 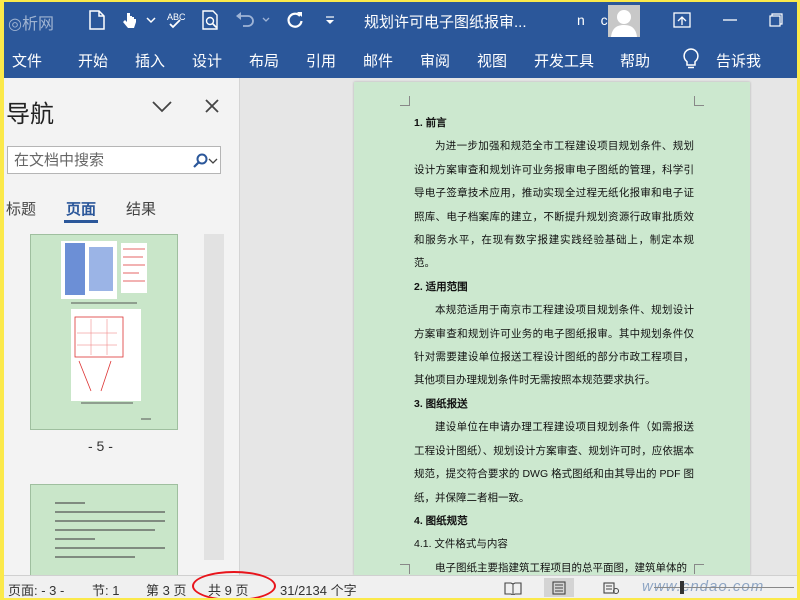 What do you see at coordinates (776, 20) in the screenshot?
I see `restore-icon` at bounding box center [776, 20].